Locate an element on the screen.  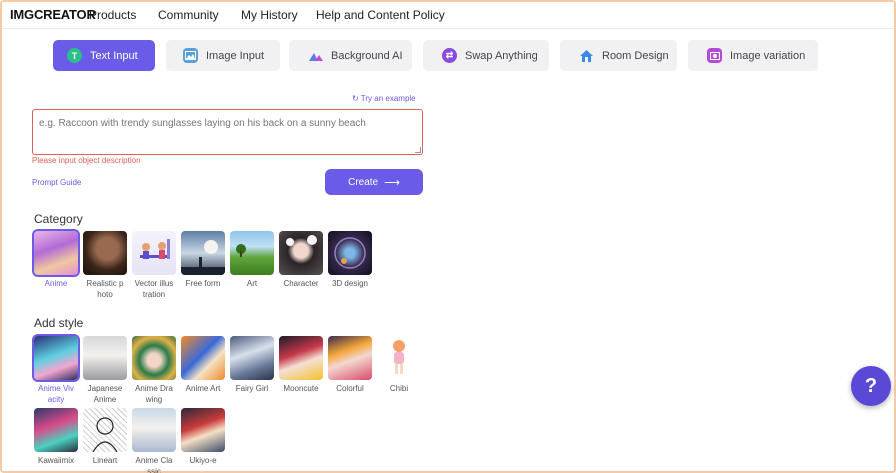
style-label: Anime Dra wing is located at coordinates (154, 394).